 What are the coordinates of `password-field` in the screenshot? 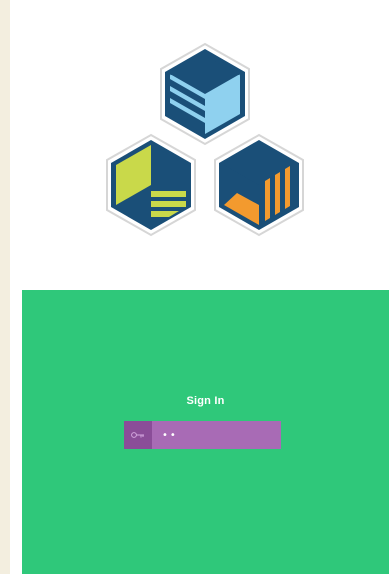 It's located at (202, 435).